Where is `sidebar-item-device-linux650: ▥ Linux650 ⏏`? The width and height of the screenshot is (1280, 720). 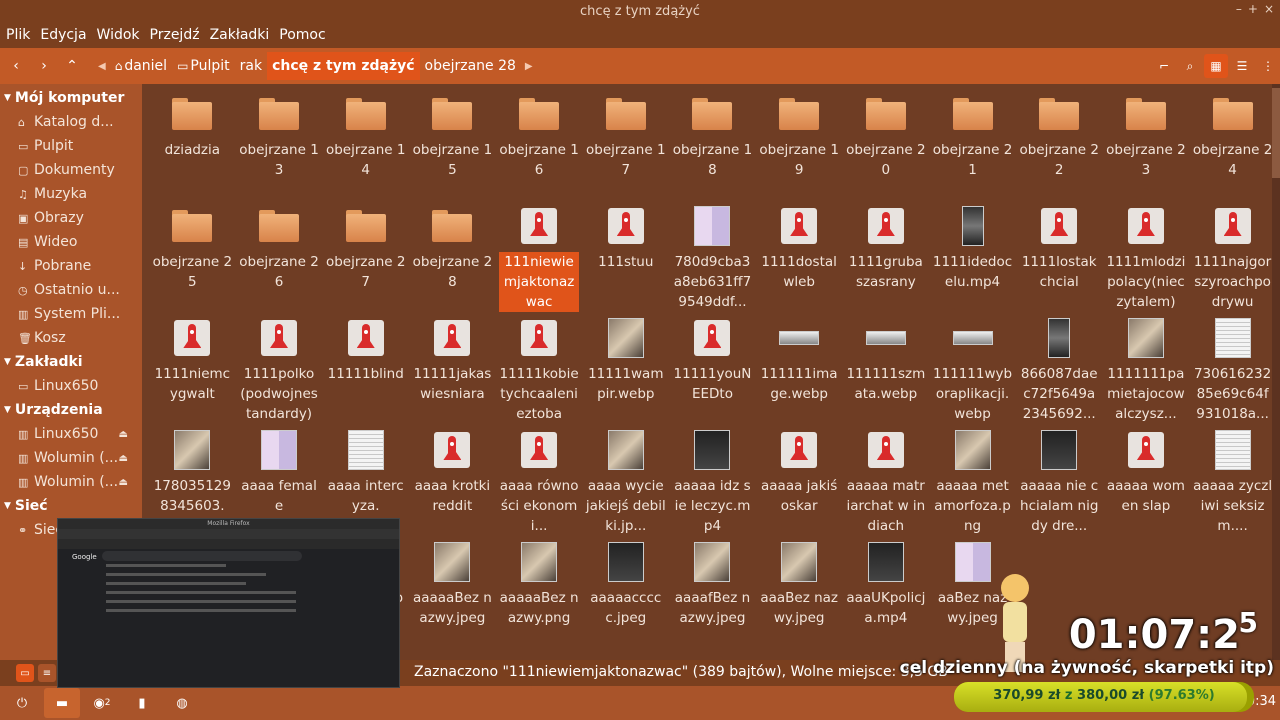 sidebar-item-device-linux650: ▥ Linux650 ⏏ is located at coordinates (71, 434).